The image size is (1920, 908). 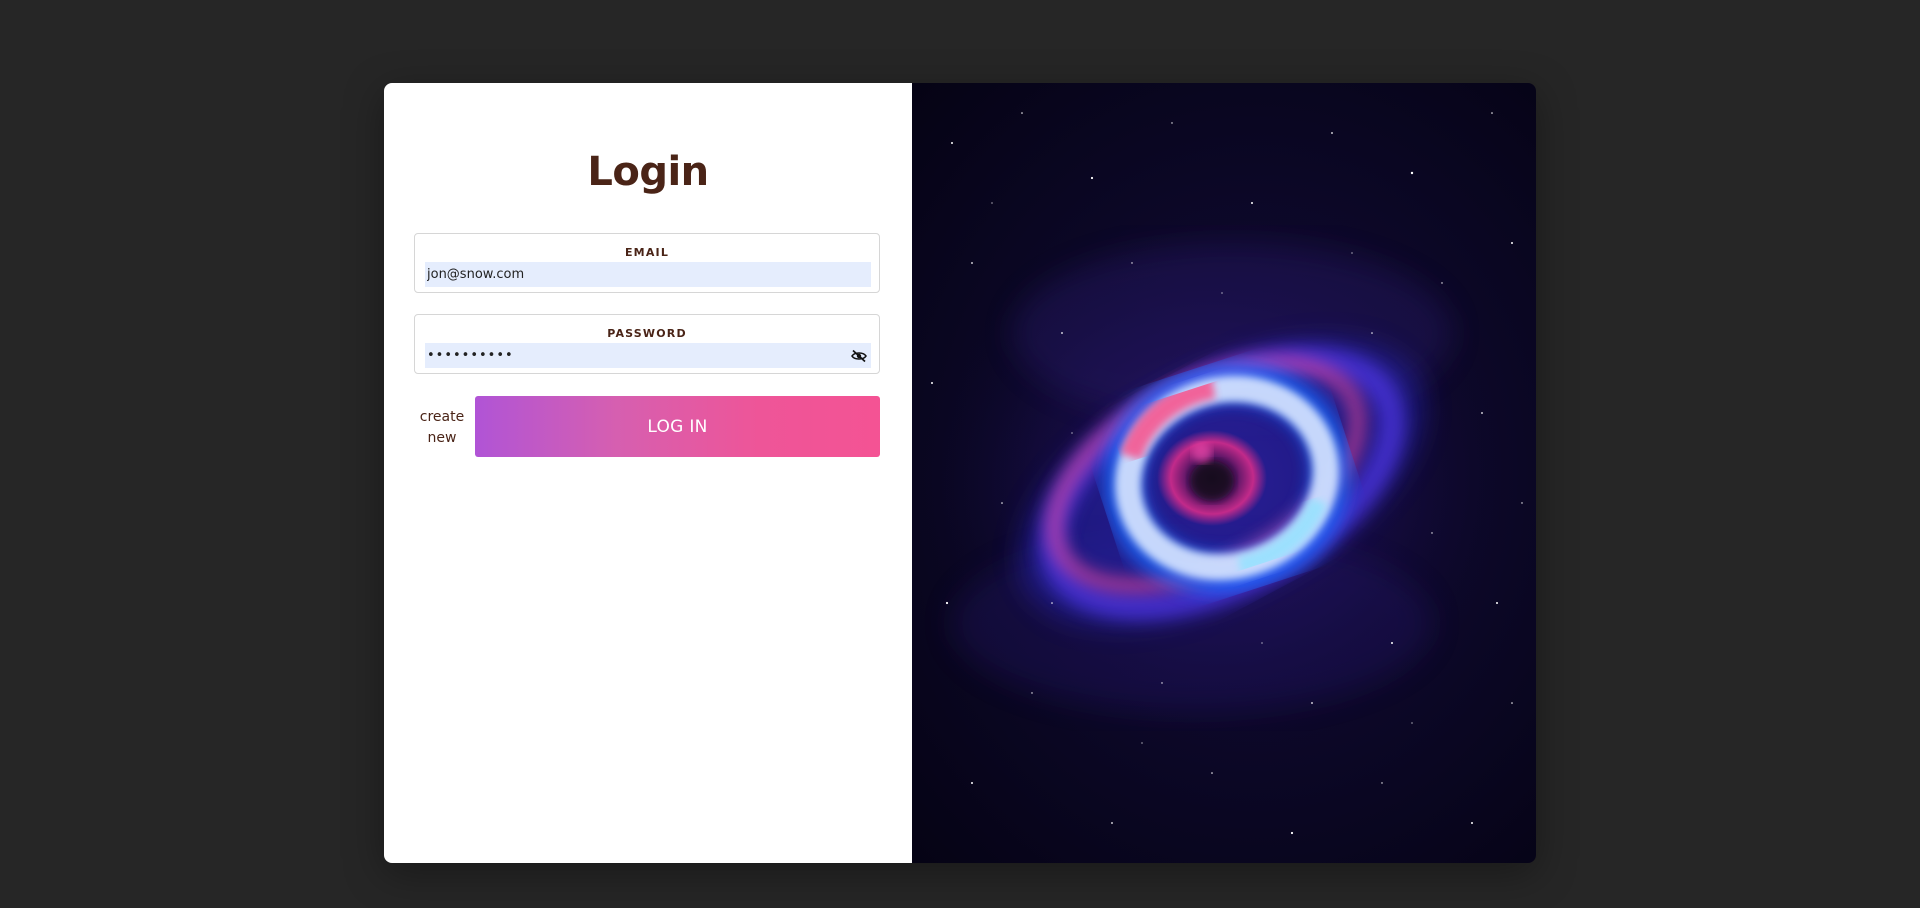 I want to click on password-field-container: PASSWORD, so click(x=647, y=344).